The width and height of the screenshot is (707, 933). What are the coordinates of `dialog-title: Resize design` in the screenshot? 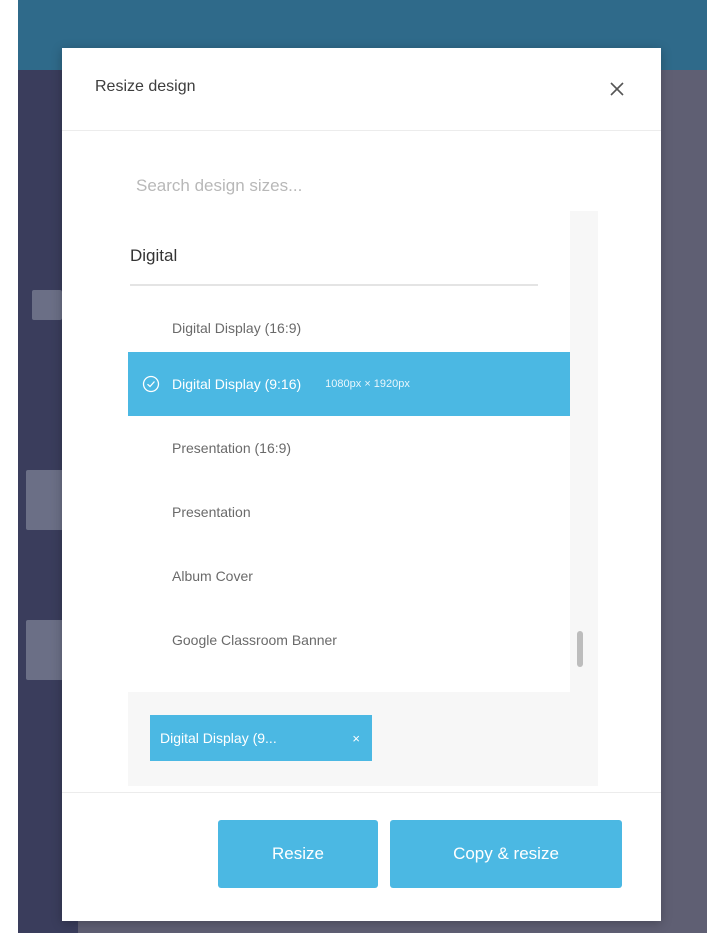 It's located at (145, 86).